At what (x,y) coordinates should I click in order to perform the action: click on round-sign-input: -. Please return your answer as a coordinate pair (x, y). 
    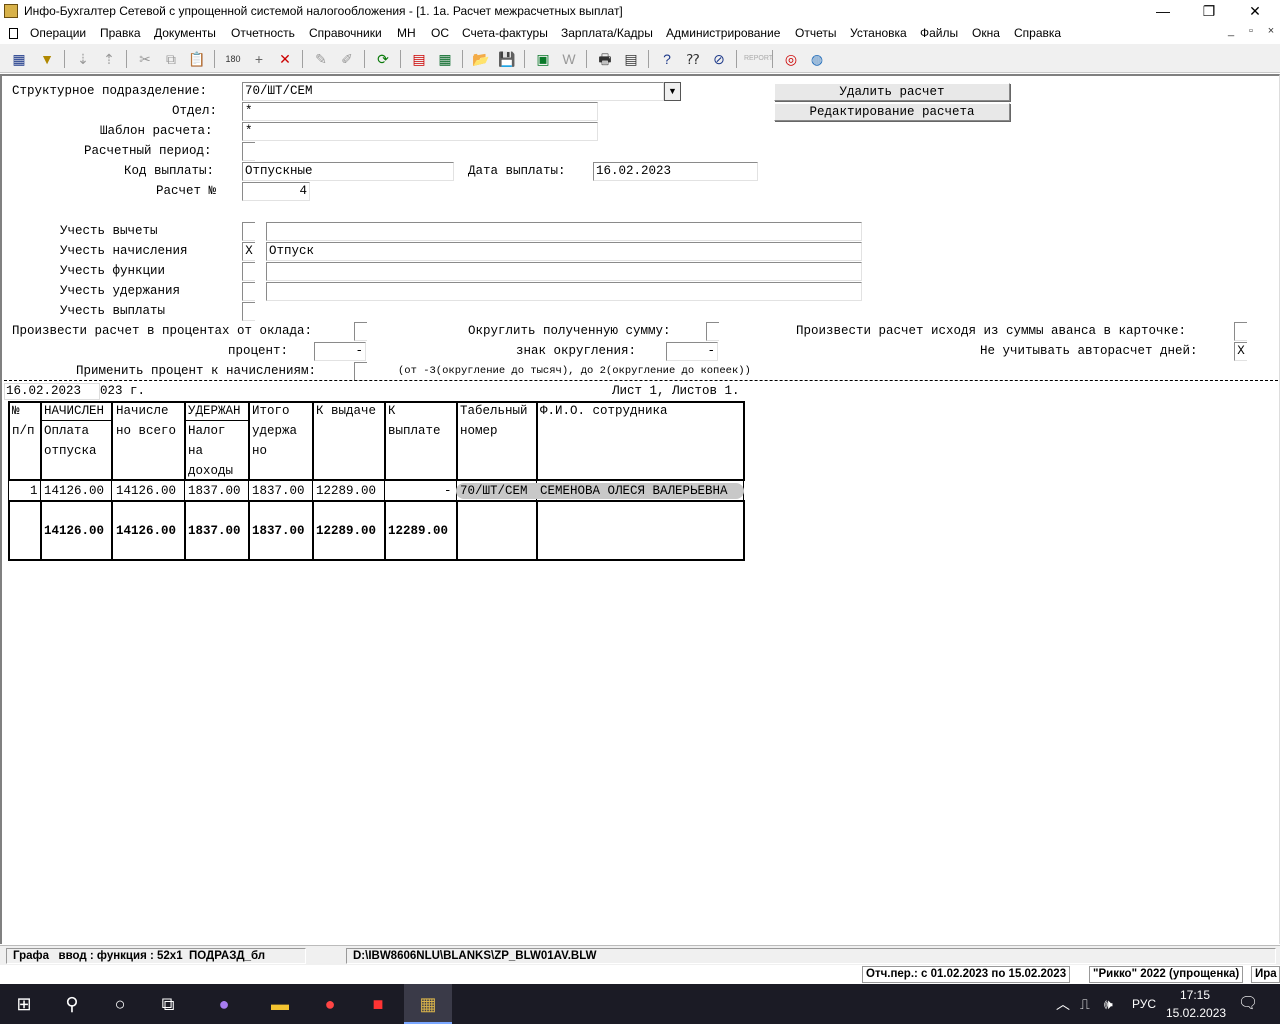
    Looking at the image, I should click on (692, 351).